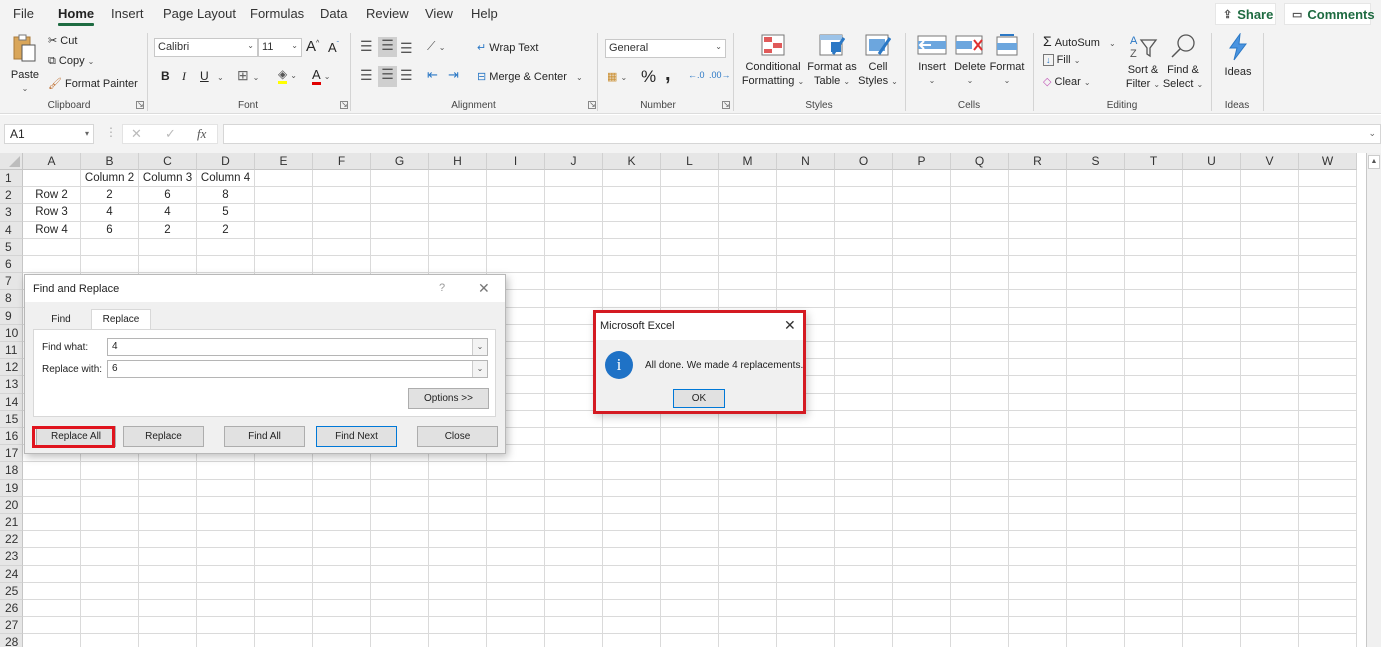  I want to click on font-name-dropdown: Calibri ⌄, so click(206, 47).